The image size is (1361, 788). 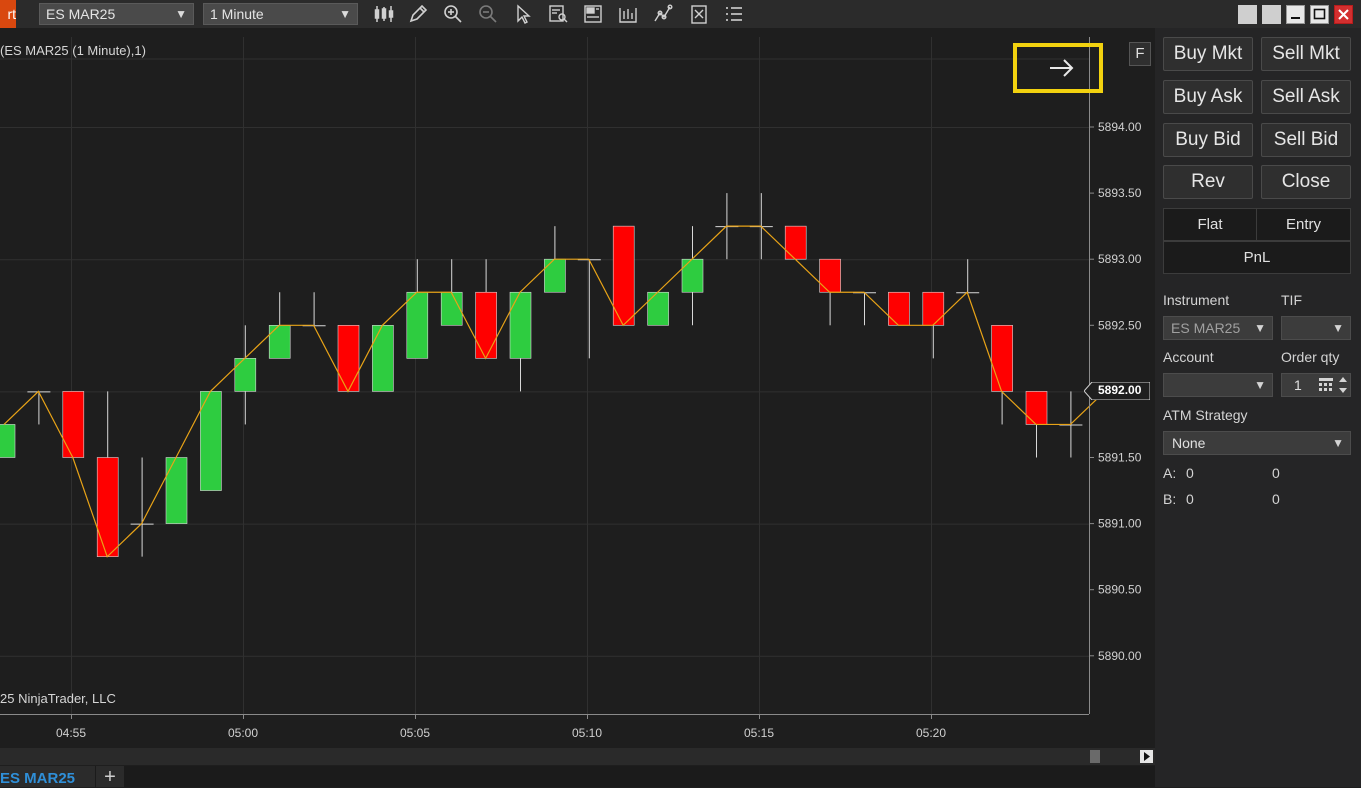 What do you see at coordinates (237, 14) in the screenshot?
I see `interval-selector-value: 1 Minute` at bounding box center [237, 14].